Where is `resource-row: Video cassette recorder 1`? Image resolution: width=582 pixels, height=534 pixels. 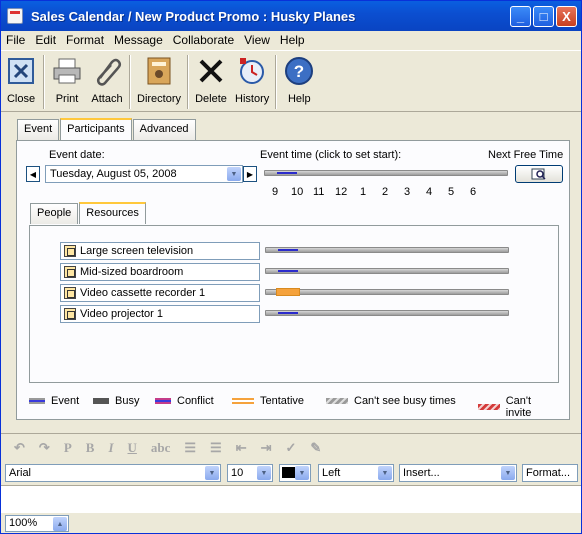
resource-row: Video cassette recorder 1 is located at coordinates (160, 293).